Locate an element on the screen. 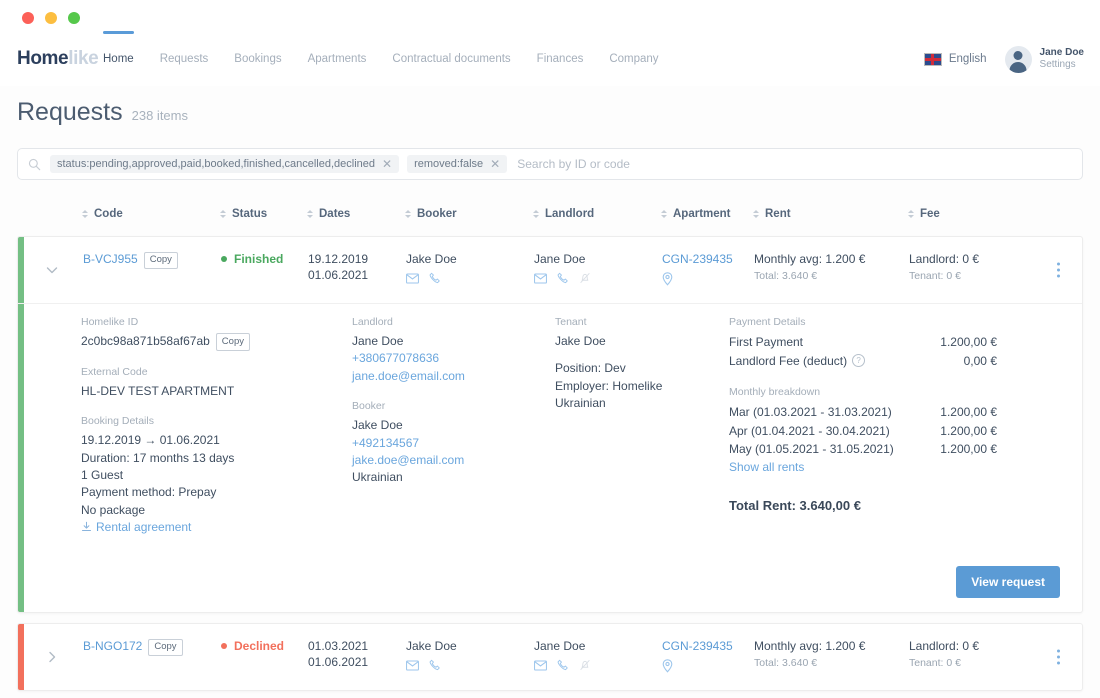 The height and width of the screenshot is (698, 1100). close-window-icon is located at coordinates (28, 18).